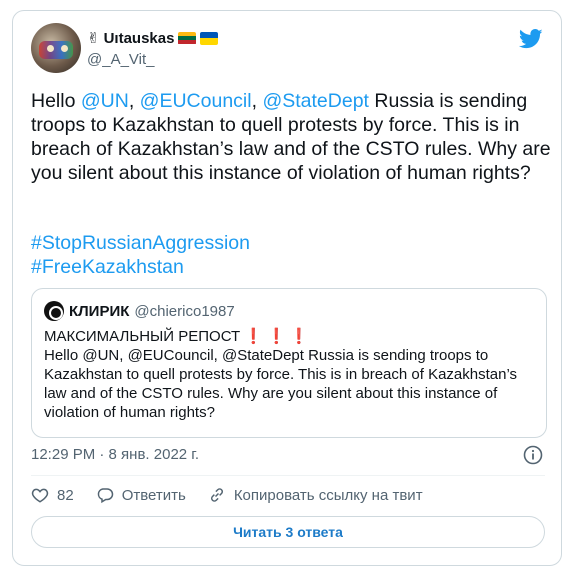  Describe the element at coordinates (153, 495) in the screenshot. I see `reply-label: Ответить` at that location.